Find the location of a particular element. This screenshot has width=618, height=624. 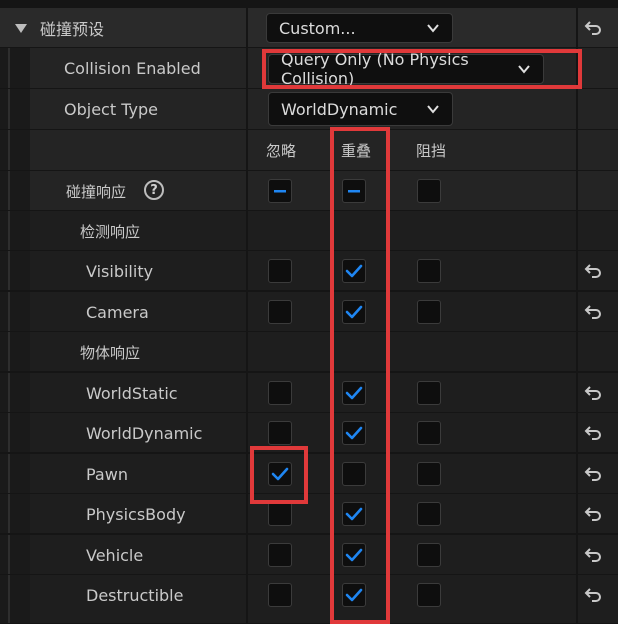

column-header-reset-cell is located at coordinates (598, 150).